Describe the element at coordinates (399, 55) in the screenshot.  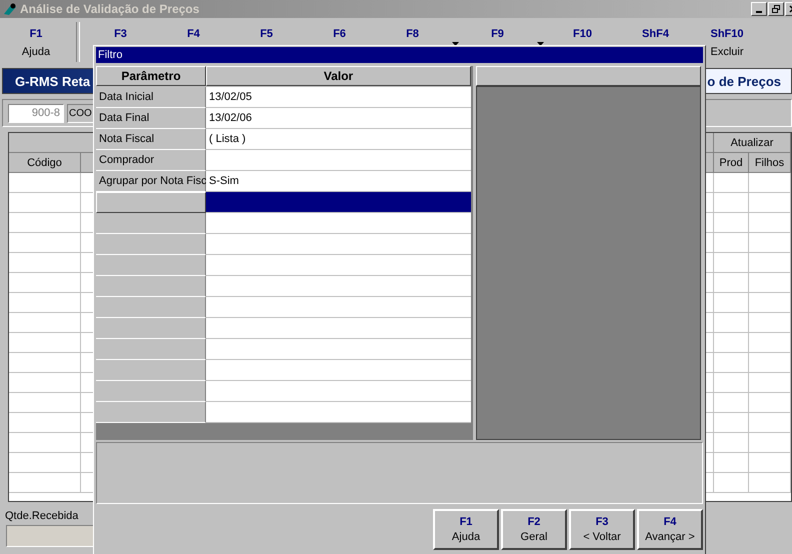
I see `dialog-title: Filtro` at that location.